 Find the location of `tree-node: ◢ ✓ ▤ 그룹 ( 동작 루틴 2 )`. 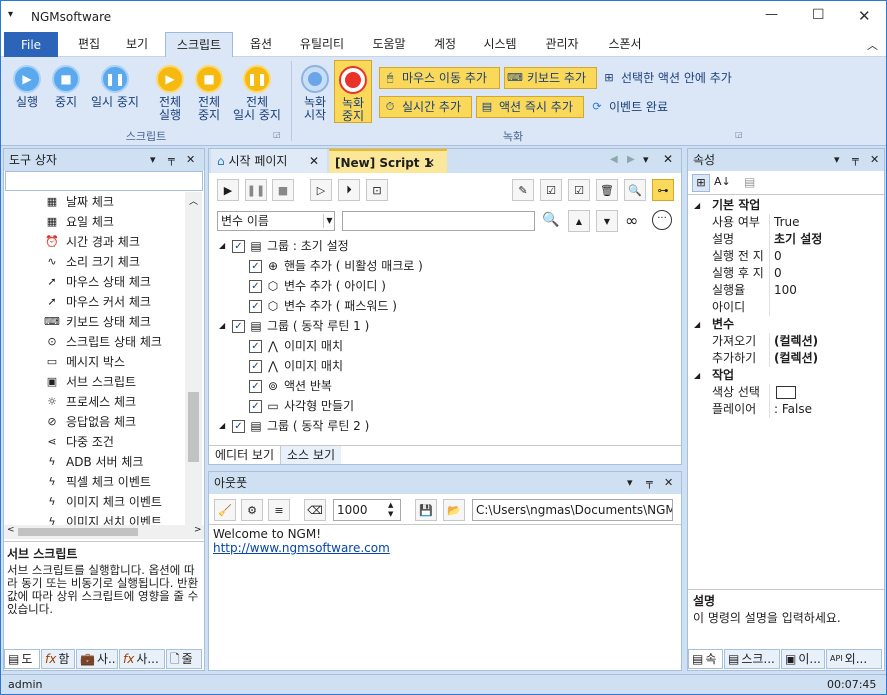

tree-node: ◢ ✓ ▤ 그룹 ( 동작 루틴 2 ) is located at coordinates (444, 426).